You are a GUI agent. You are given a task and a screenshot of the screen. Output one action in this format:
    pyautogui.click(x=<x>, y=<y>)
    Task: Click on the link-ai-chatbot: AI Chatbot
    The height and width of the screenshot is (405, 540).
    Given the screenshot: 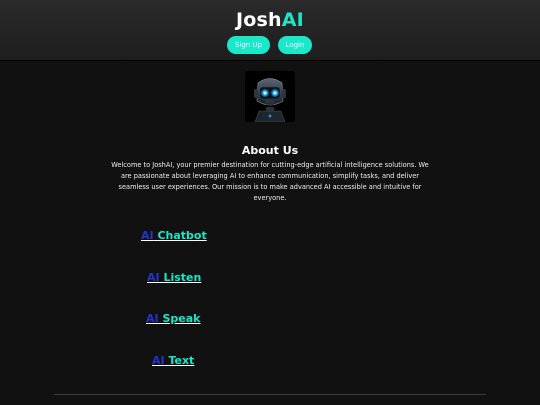 What is the action you would take?
    pyautogui.click(x=174, y=235)
    